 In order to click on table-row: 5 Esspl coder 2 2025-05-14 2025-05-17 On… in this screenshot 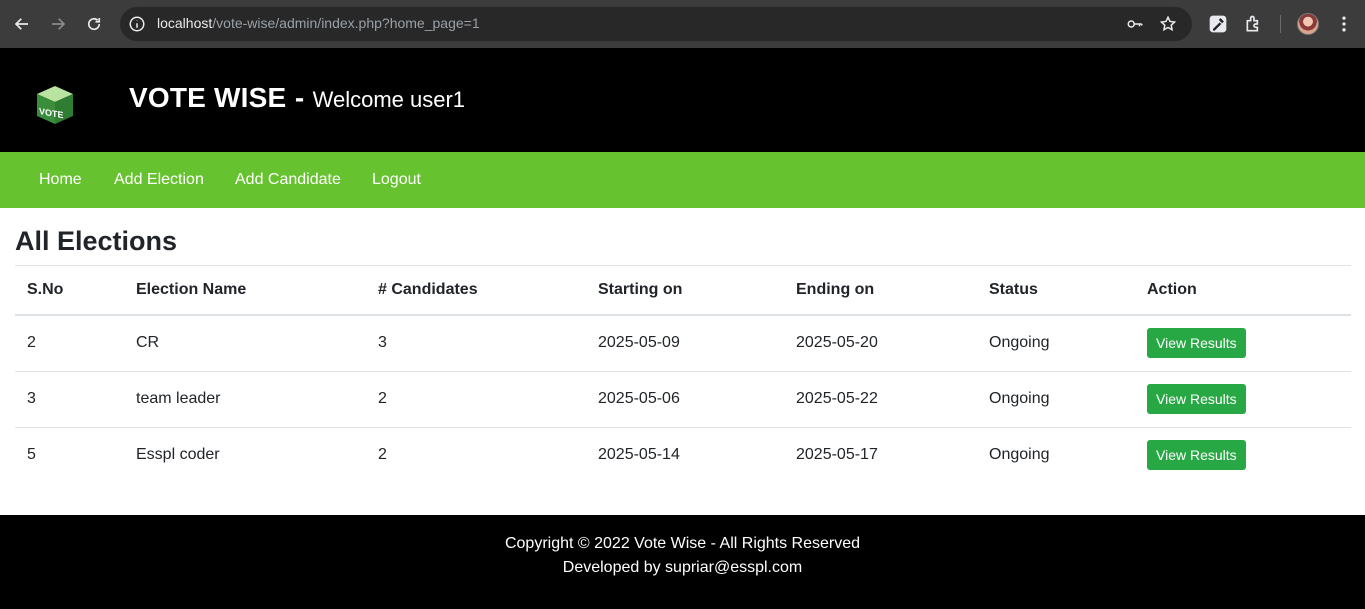, I will do `click(683, 455)`.